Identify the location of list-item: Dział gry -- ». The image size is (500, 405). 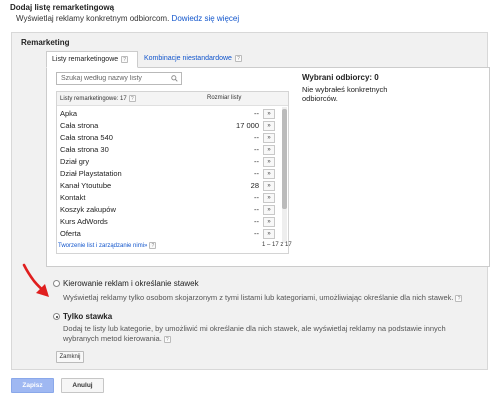
(168, 162).